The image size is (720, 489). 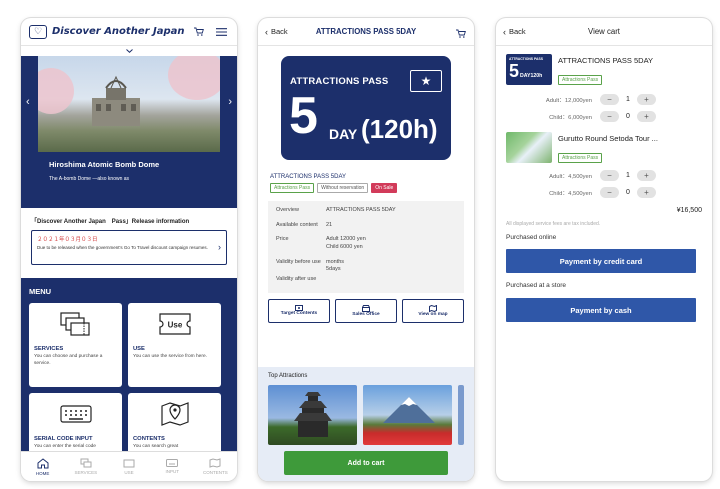 What do you see at coordinates (149, 439) in the screenshot?
I see `menu-card-title: CONTENTS` at bounding box center [149, 439].